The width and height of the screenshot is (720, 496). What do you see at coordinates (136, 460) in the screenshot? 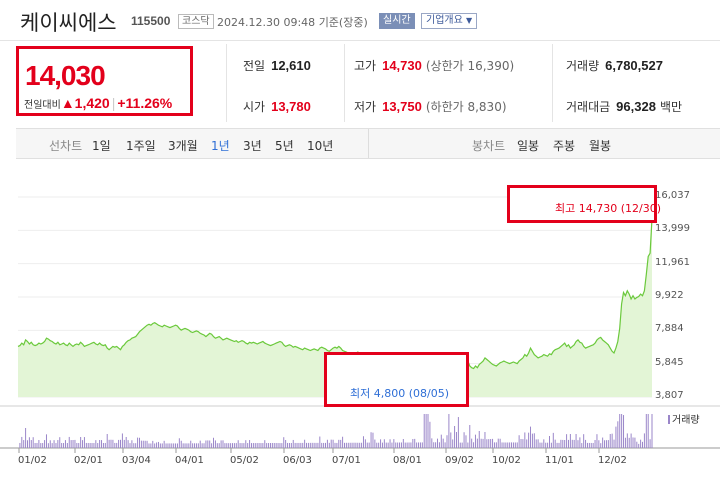
I see `x-tick-label: 03/04` at bounding box center [136, 460].